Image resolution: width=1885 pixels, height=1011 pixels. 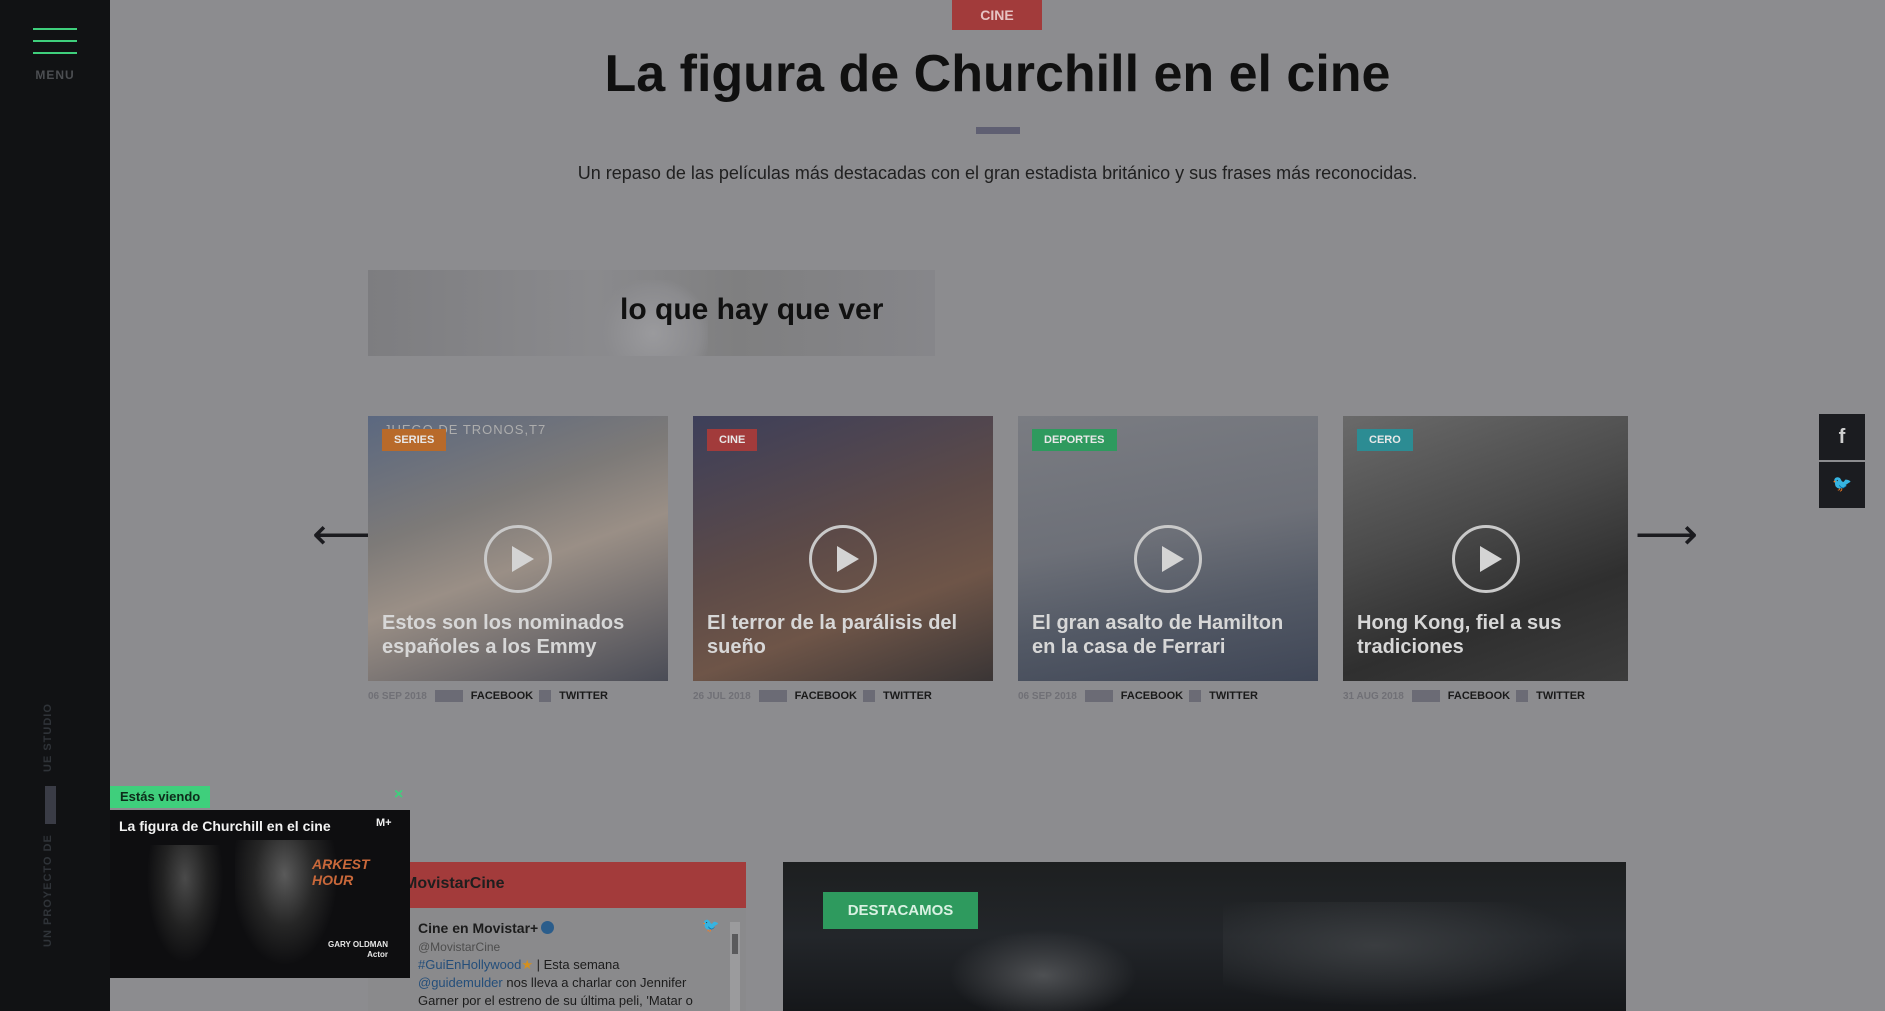 I want to click on tweet-handle: @MovistarCine, so click(x=568, y=947).